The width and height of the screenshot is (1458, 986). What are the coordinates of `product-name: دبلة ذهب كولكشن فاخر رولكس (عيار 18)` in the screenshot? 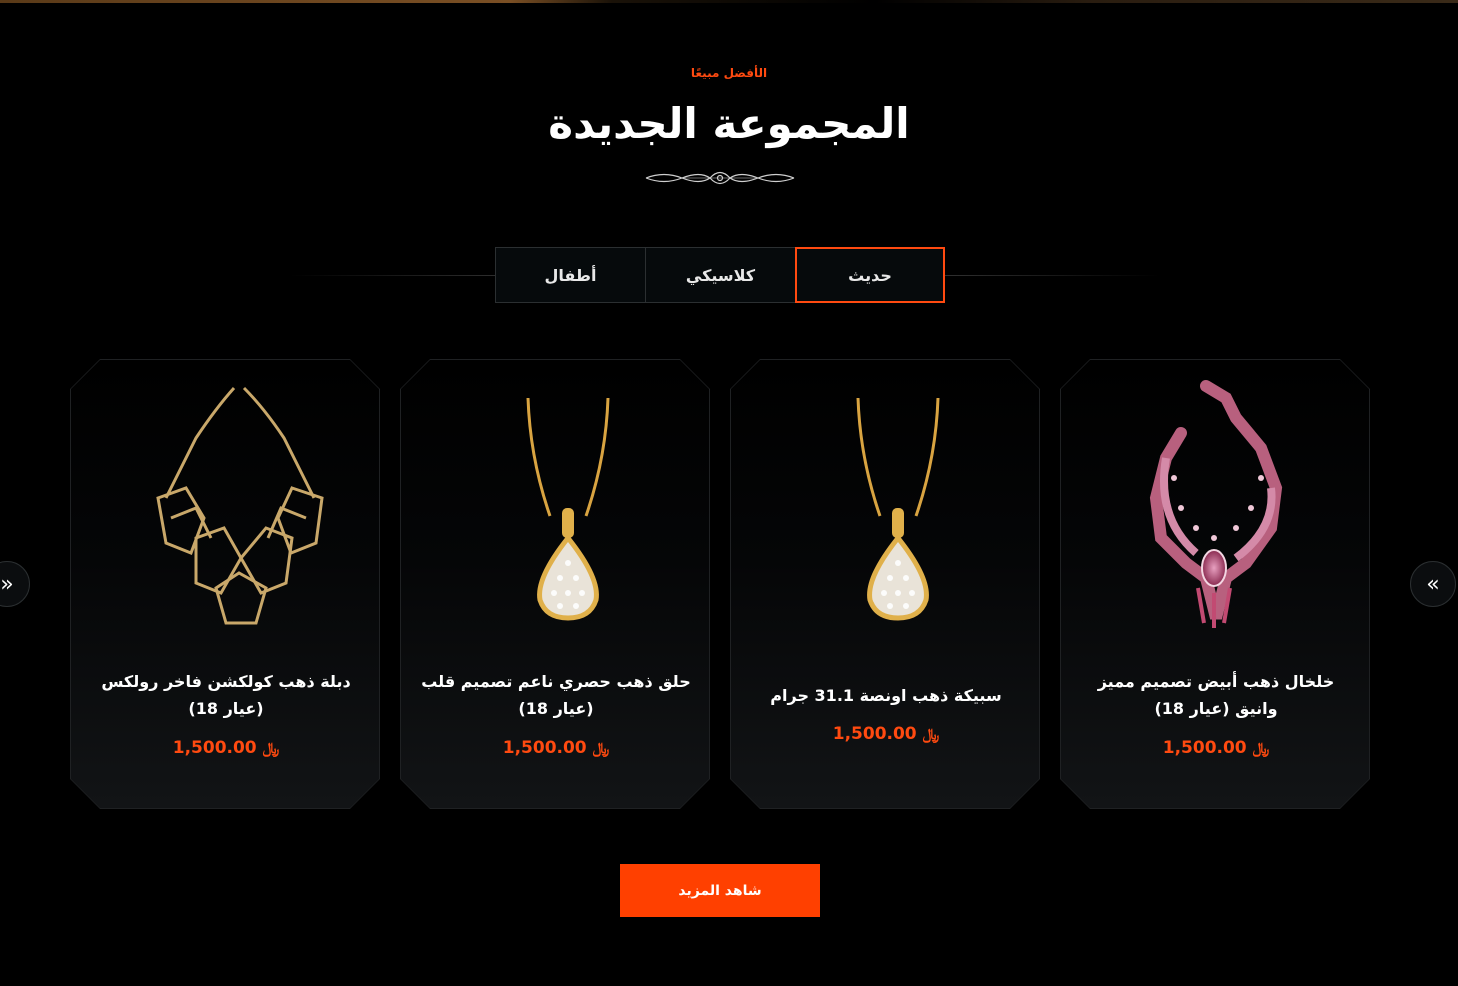 It's located at (226, 695).